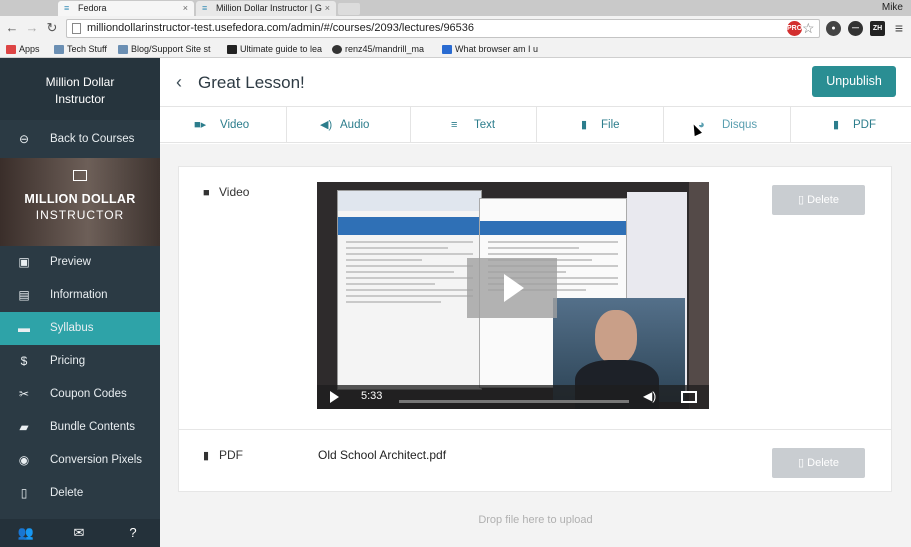 This screenshot has width=911, height=547. What do you see at coordinates (223, 125) in the screenshot?
I see `tab-video: ■▸ Video` at bounding box center [223, 125].